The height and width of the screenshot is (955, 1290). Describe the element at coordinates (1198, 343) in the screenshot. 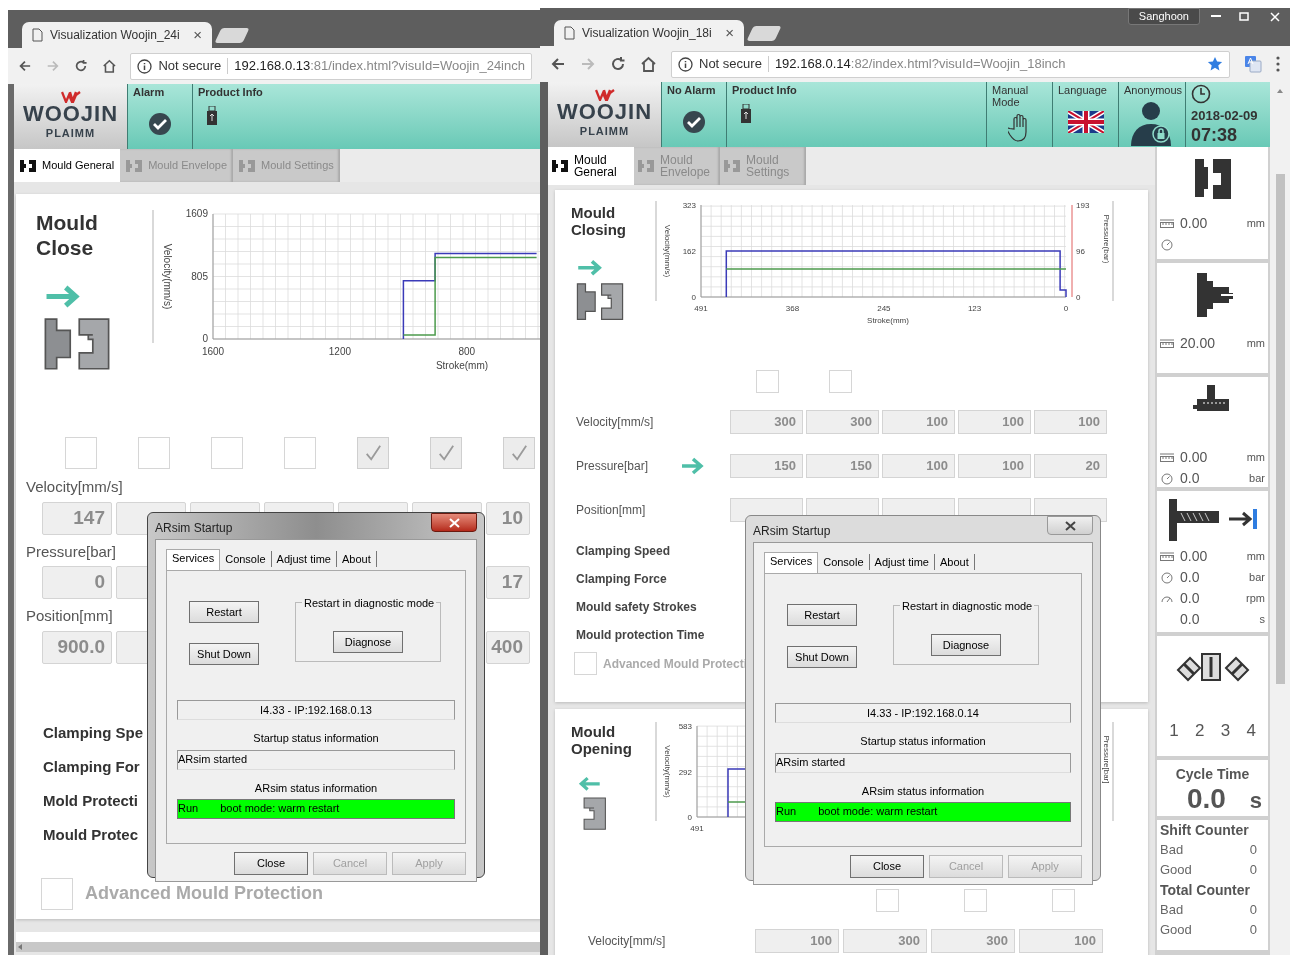

I see `reading-value: 20.00` at that location.